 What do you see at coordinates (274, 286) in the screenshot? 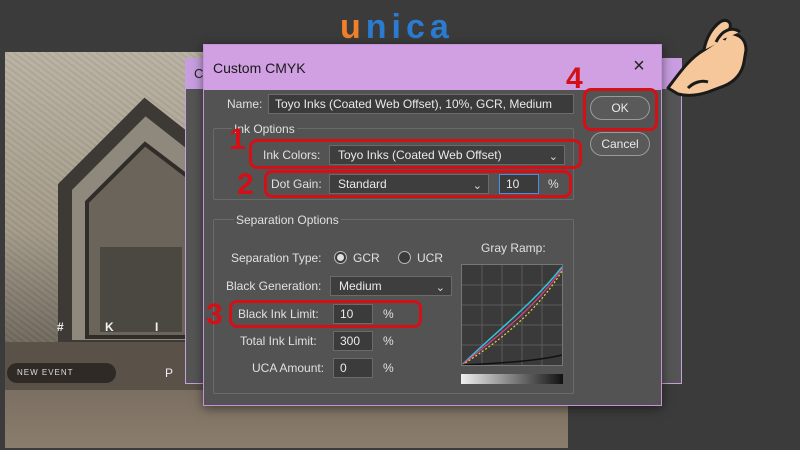
I see `black-generation-label: Black Generation:` at bounding box center [274, 286].